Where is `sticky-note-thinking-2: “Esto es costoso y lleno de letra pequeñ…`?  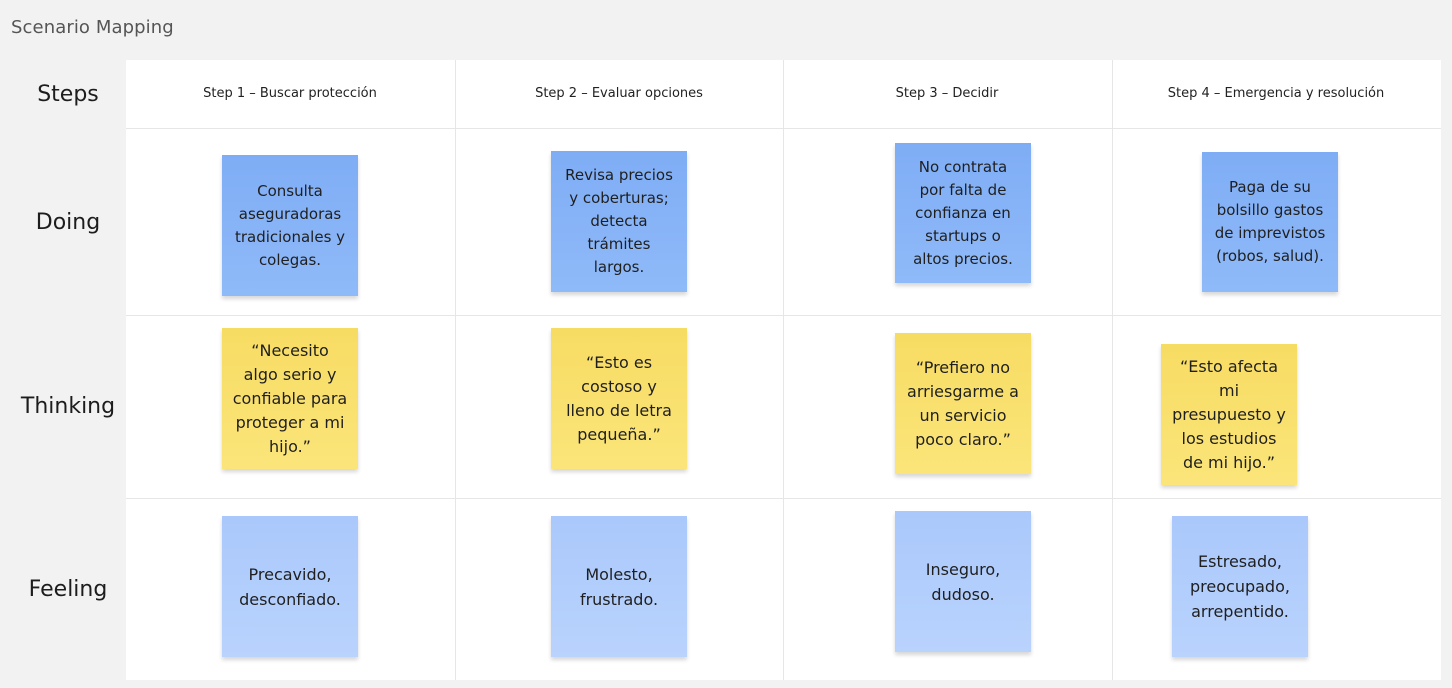
sticky-note-thinking-2: “Esto es costoso y lleno de letra pequeñ… is located at coordinates (619, 398).